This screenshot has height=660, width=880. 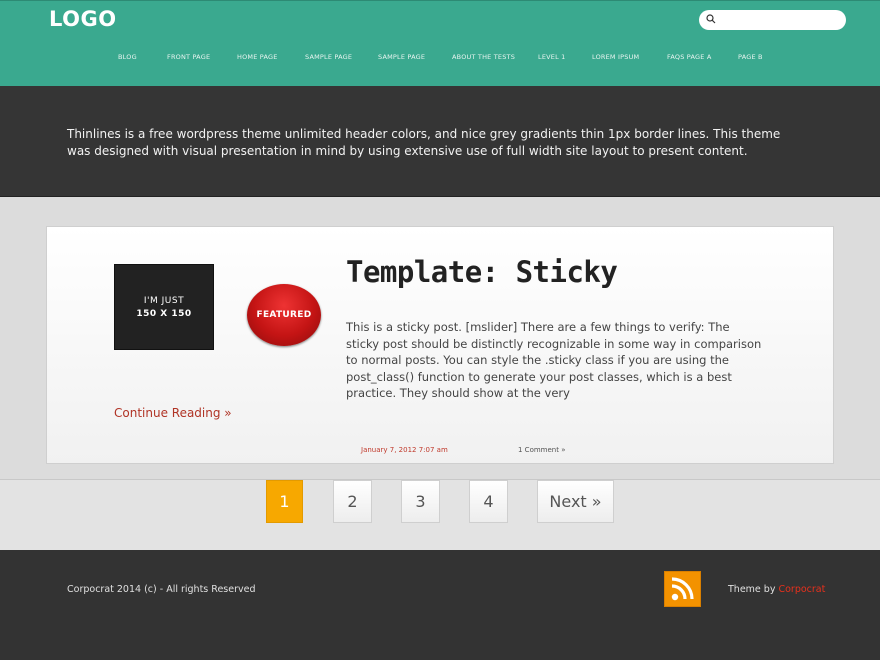 What do you see at coordinates (483, 57) in the screenshot?
I see `nav-item-about-the-tests: ABOUT THE TESTS` at bounding box center [483, 57].